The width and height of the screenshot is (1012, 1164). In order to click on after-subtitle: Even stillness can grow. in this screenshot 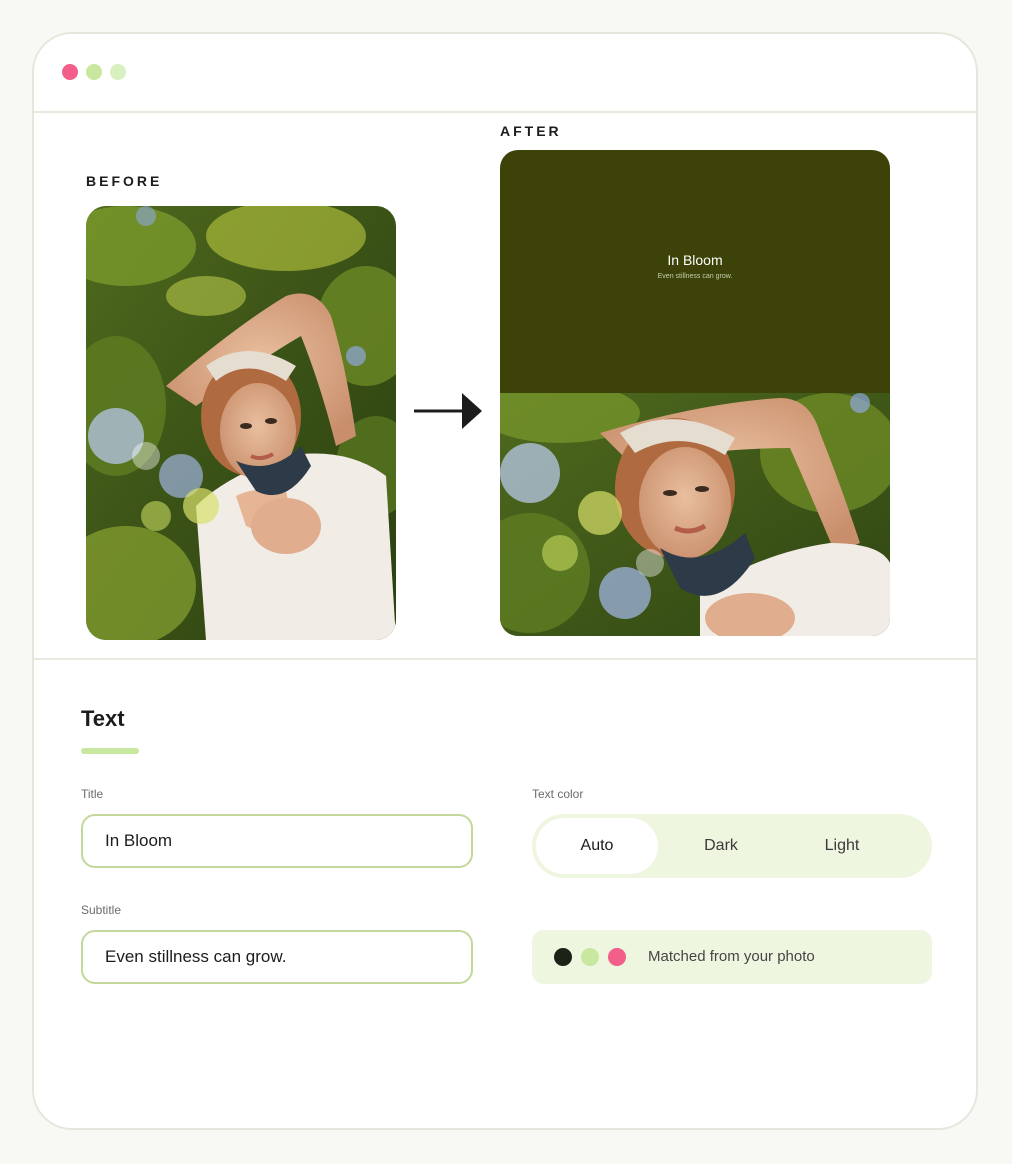, I will do `click(695, 276)`.